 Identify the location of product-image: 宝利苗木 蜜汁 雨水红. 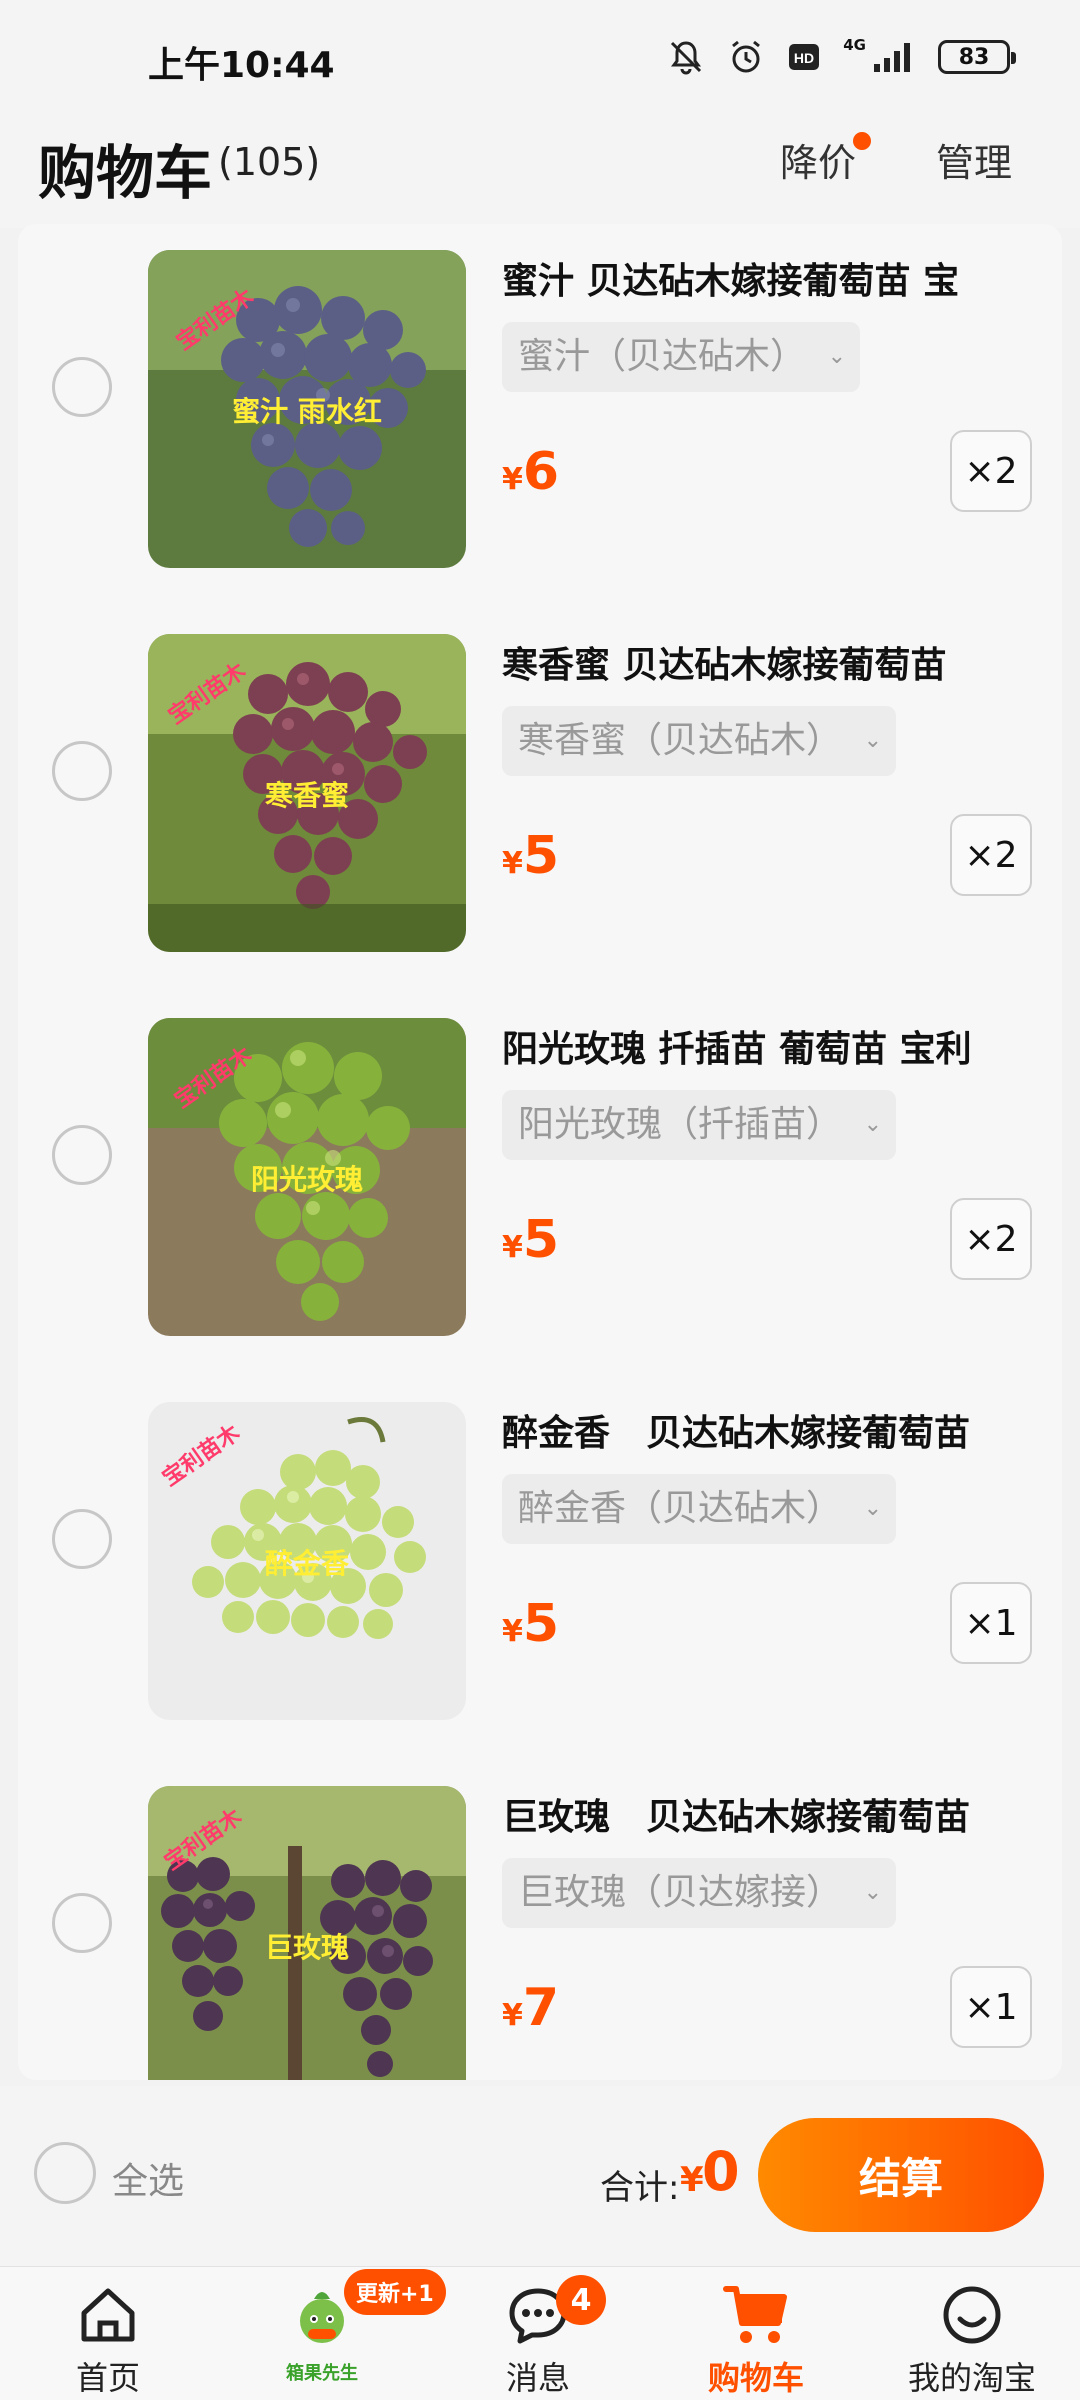
(307, 409).